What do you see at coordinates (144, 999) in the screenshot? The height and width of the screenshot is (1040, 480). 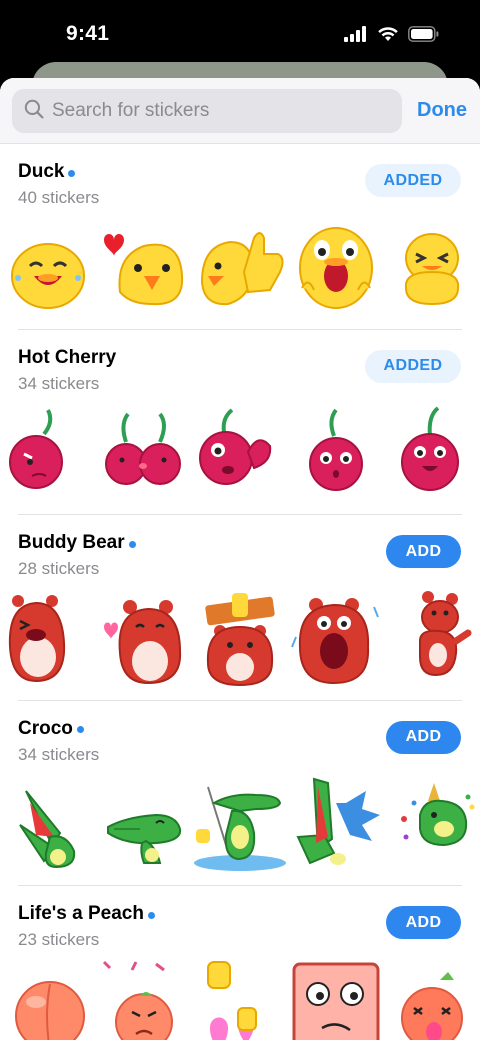 I see `peach-angry-sticker` at bounding box center [144, 999].